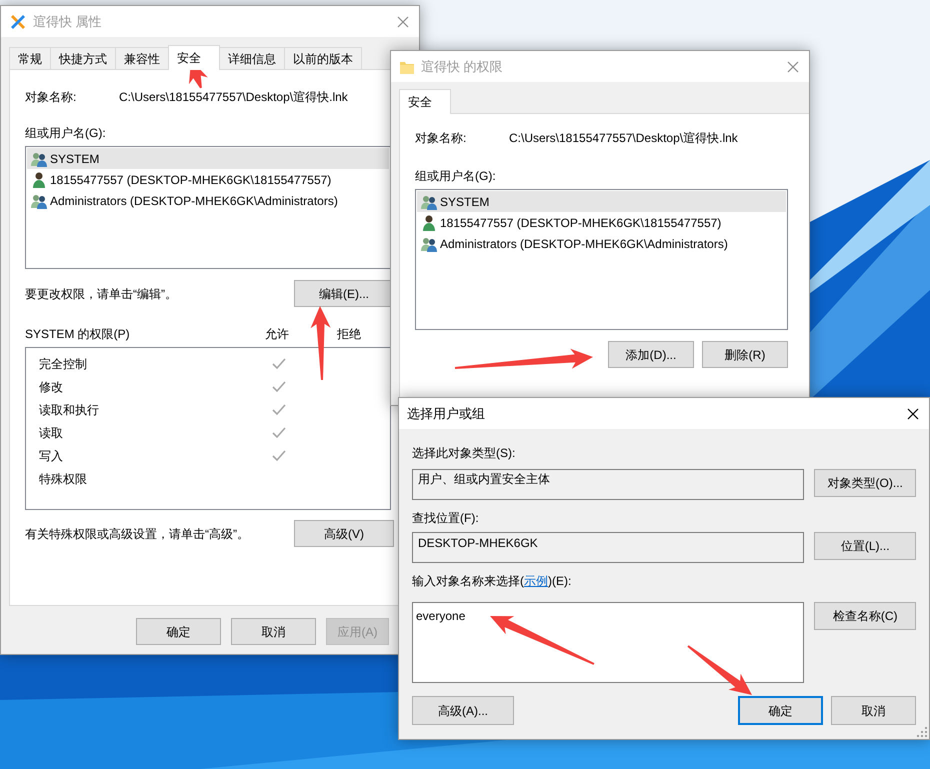  What do you see at coordinates (464, 453) in the screenshot?
I see `field-label: 选择此对象类型(S):` at bounding box center [464, 453].